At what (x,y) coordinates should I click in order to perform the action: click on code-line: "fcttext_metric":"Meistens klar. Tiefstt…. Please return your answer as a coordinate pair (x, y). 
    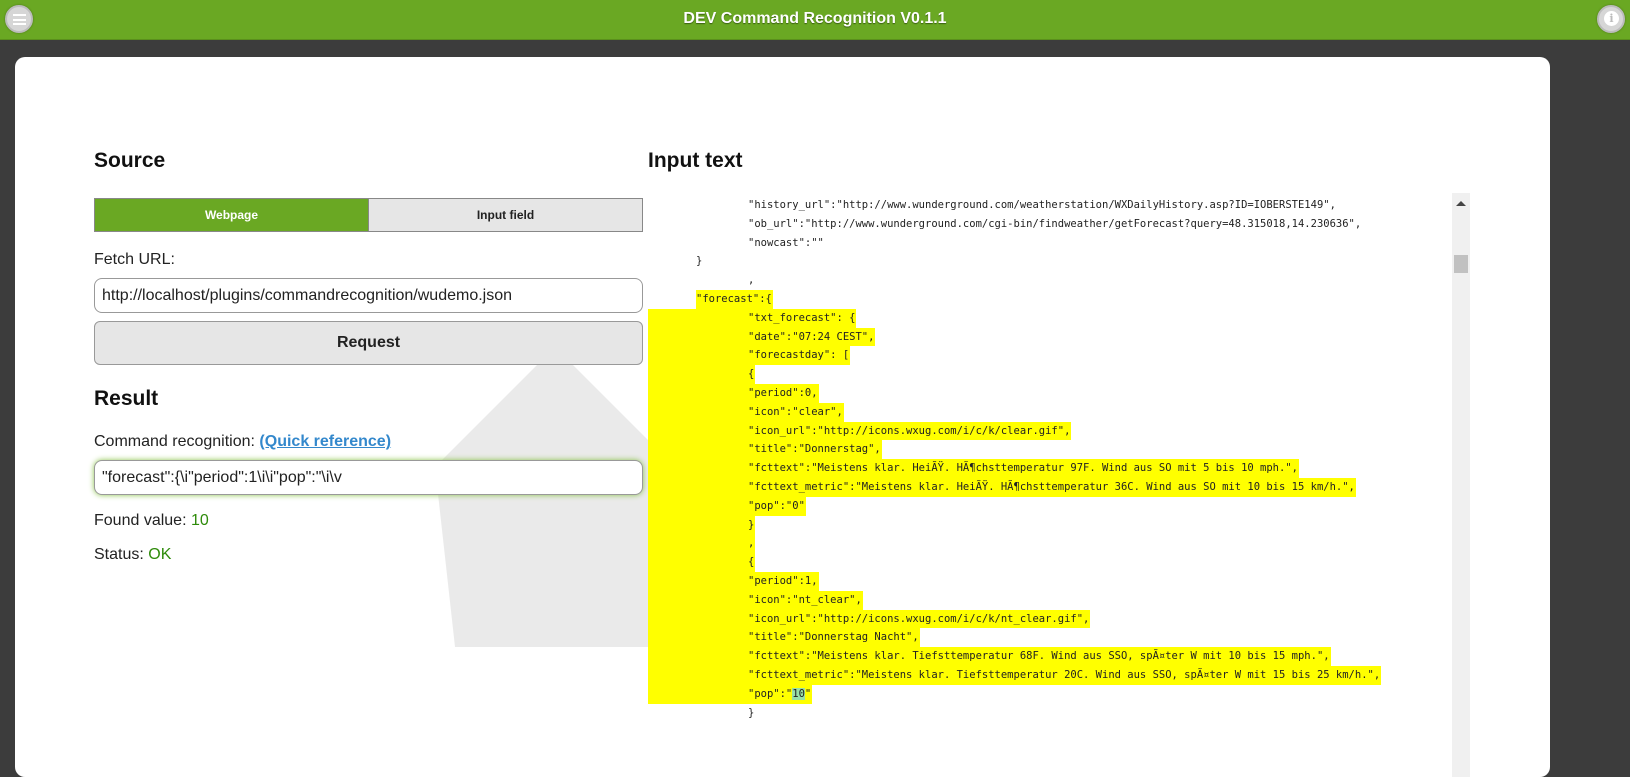
    Looking at the image, I should click on (1050, 675).